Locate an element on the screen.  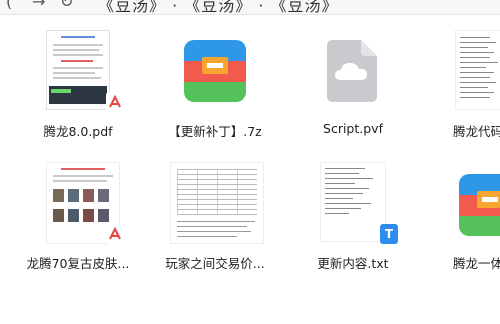
address-bar: ( → ↻ 《豆汤》 · 《豆汤》 · 《豆汤》 is located at coordinates (250, 7).